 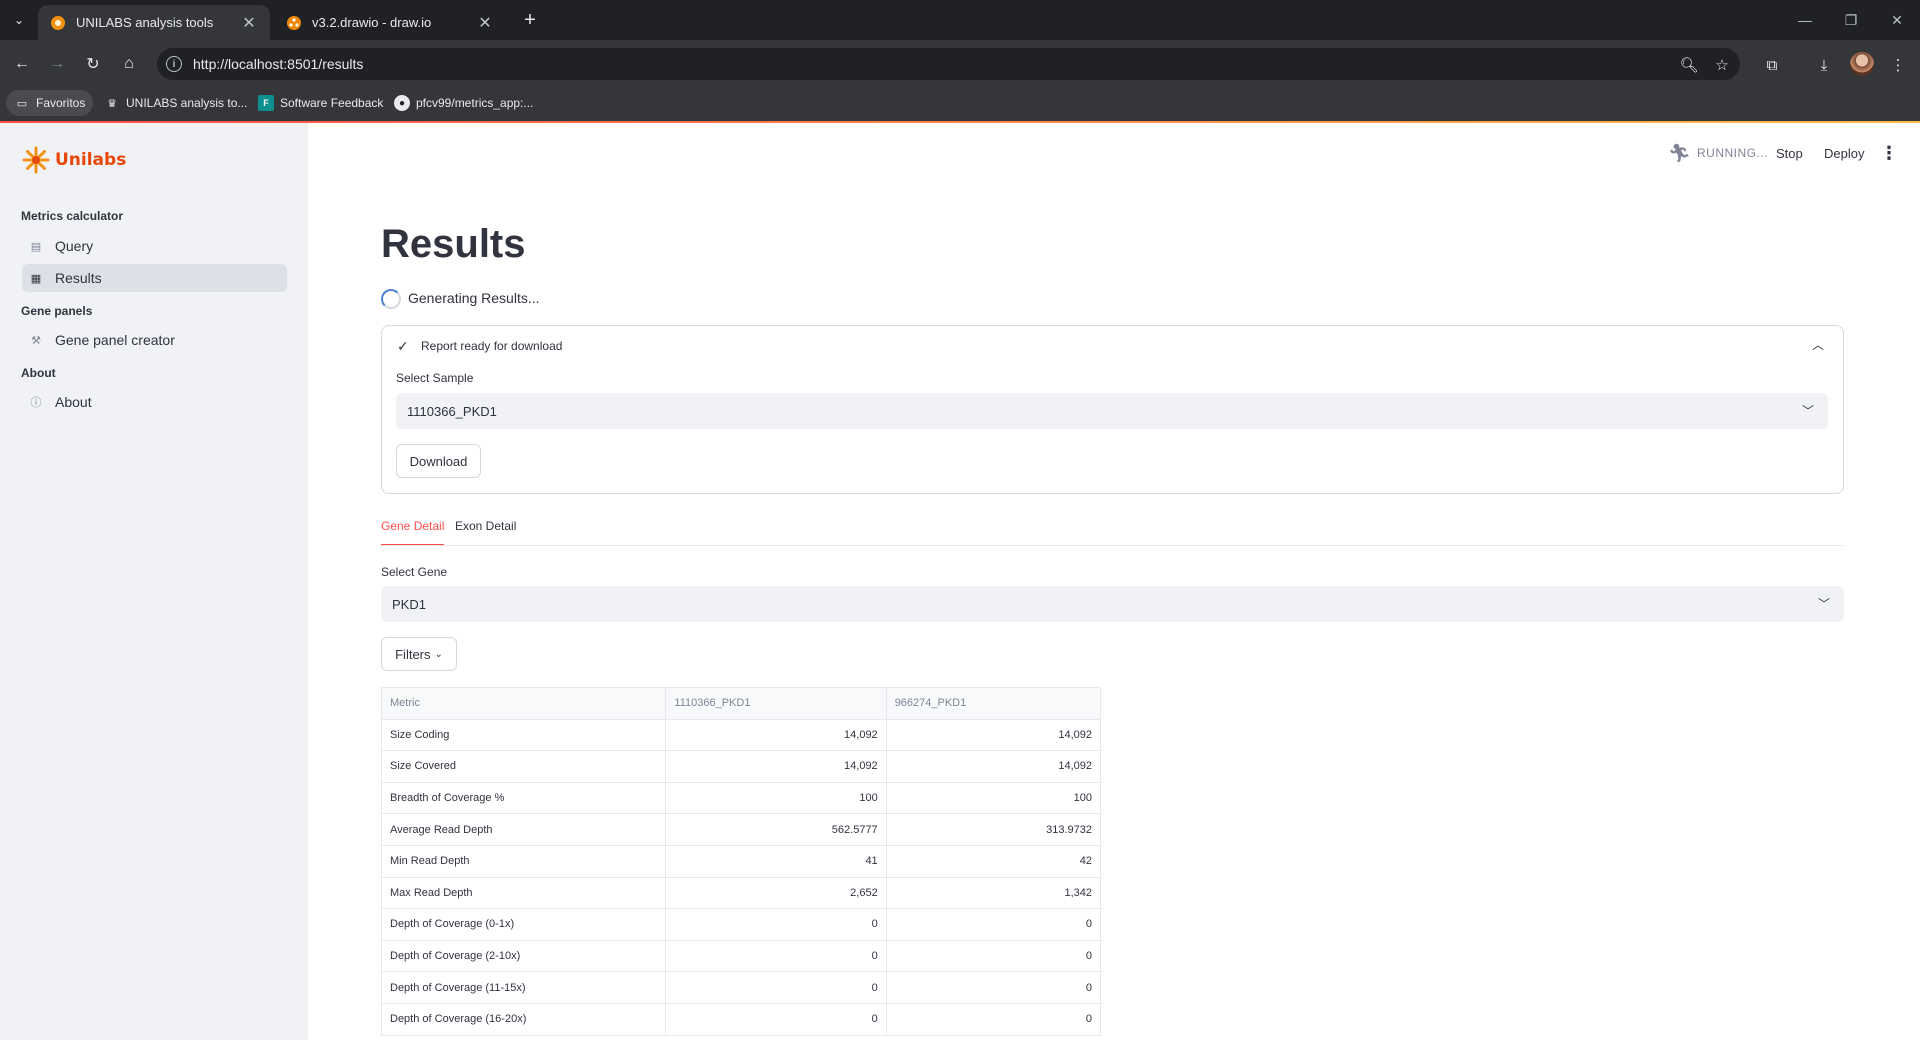 What do you see at coordinates (320, 103) in the screenshot?
I see `bookmark-software-feedback: F Software Feedback` at bounding box center [320, 103].